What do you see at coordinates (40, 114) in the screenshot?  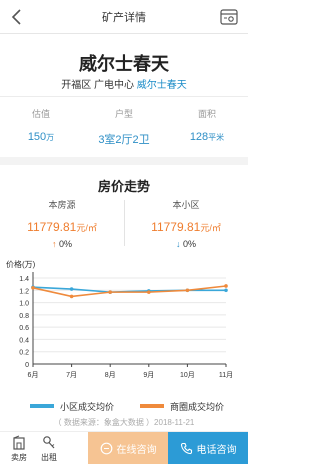 I see `stat-label: 估值` at bounding box center [40, 114].